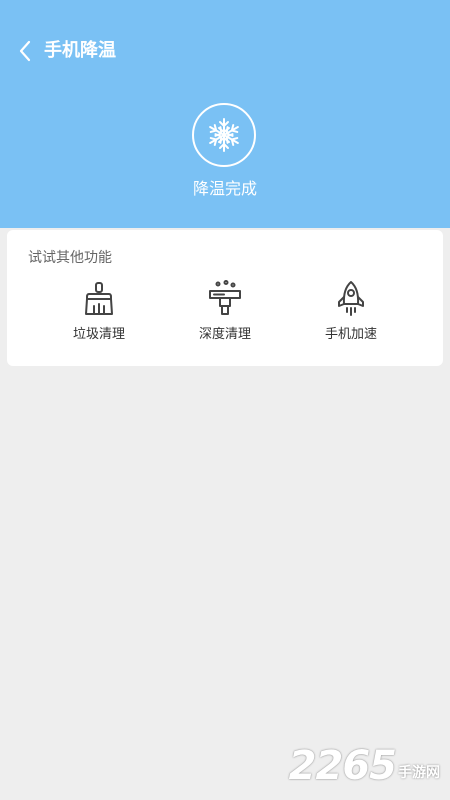 The width and height of the screenshot is (450, 800). I want to click on deep-clean-icon, so click(225, 297).